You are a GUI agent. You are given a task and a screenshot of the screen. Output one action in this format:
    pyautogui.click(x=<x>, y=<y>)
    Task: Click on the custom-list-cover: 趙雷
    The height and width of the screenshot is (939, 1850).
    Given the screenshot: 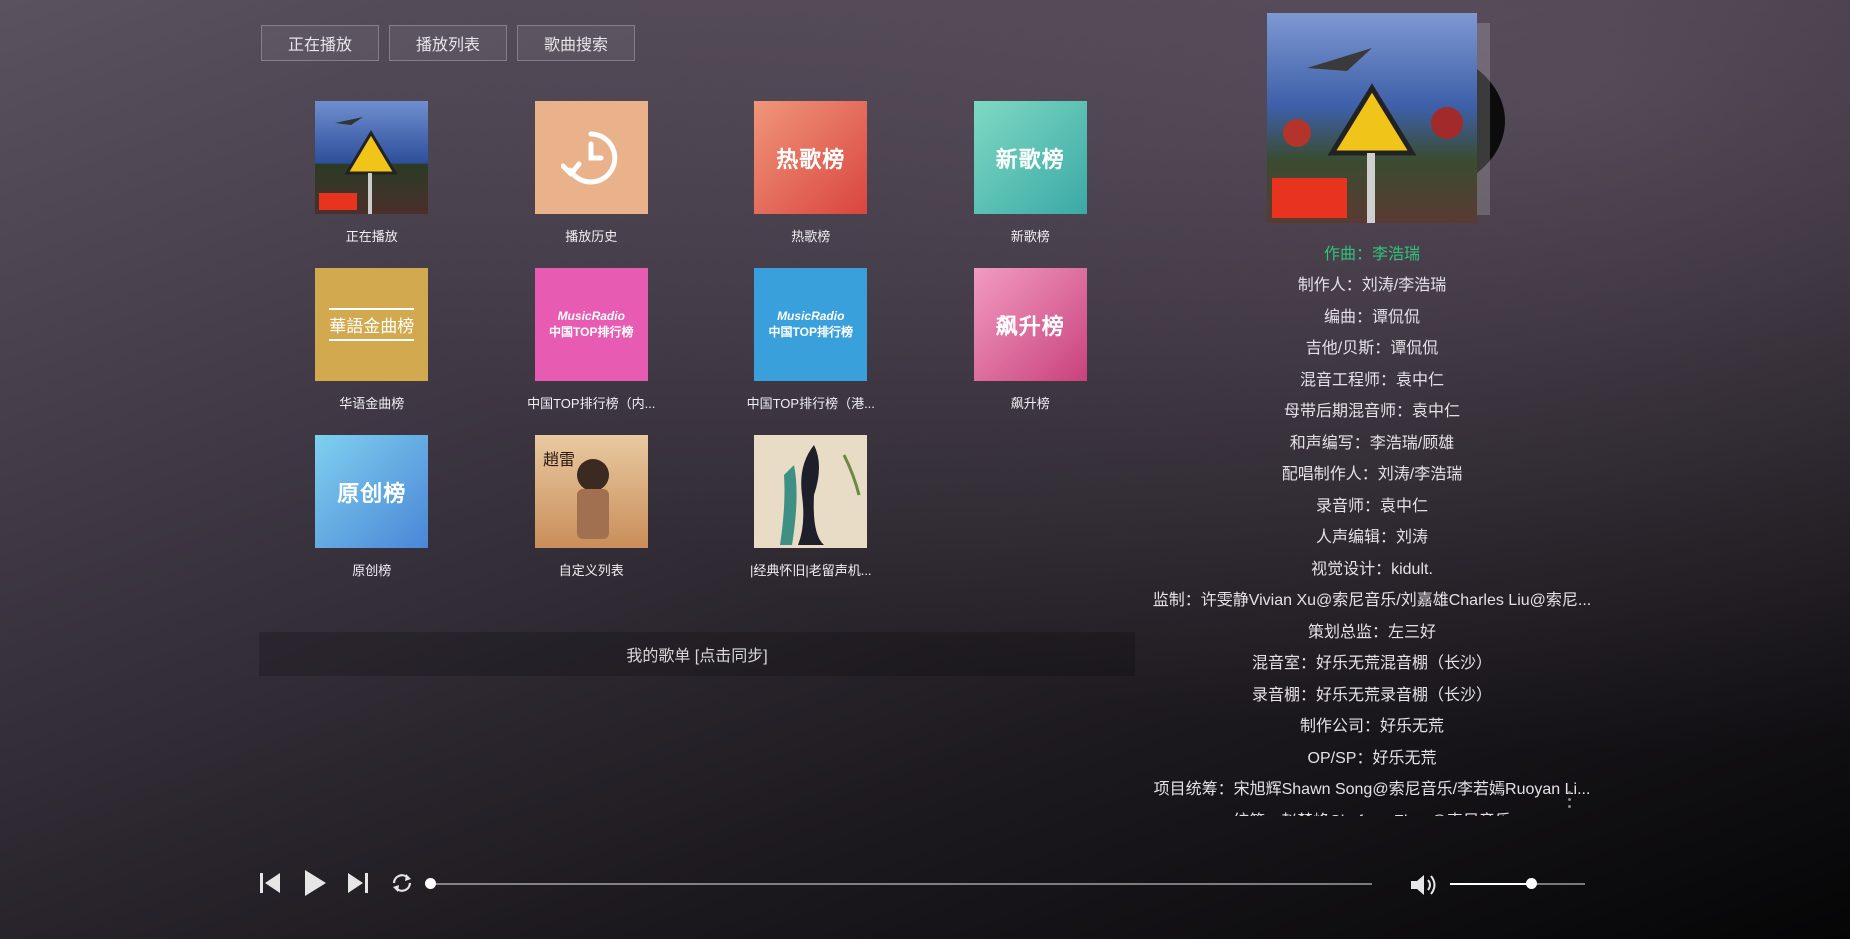 What is the action you would take?
    pyautogui.click(x=591, y=491)
    